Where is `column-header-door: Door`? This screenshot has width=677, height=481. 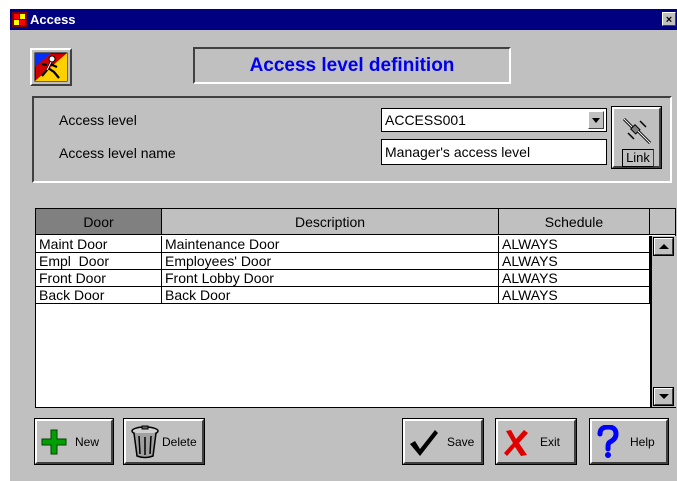 column-header-door: Door is located at coordinates (99, 222).